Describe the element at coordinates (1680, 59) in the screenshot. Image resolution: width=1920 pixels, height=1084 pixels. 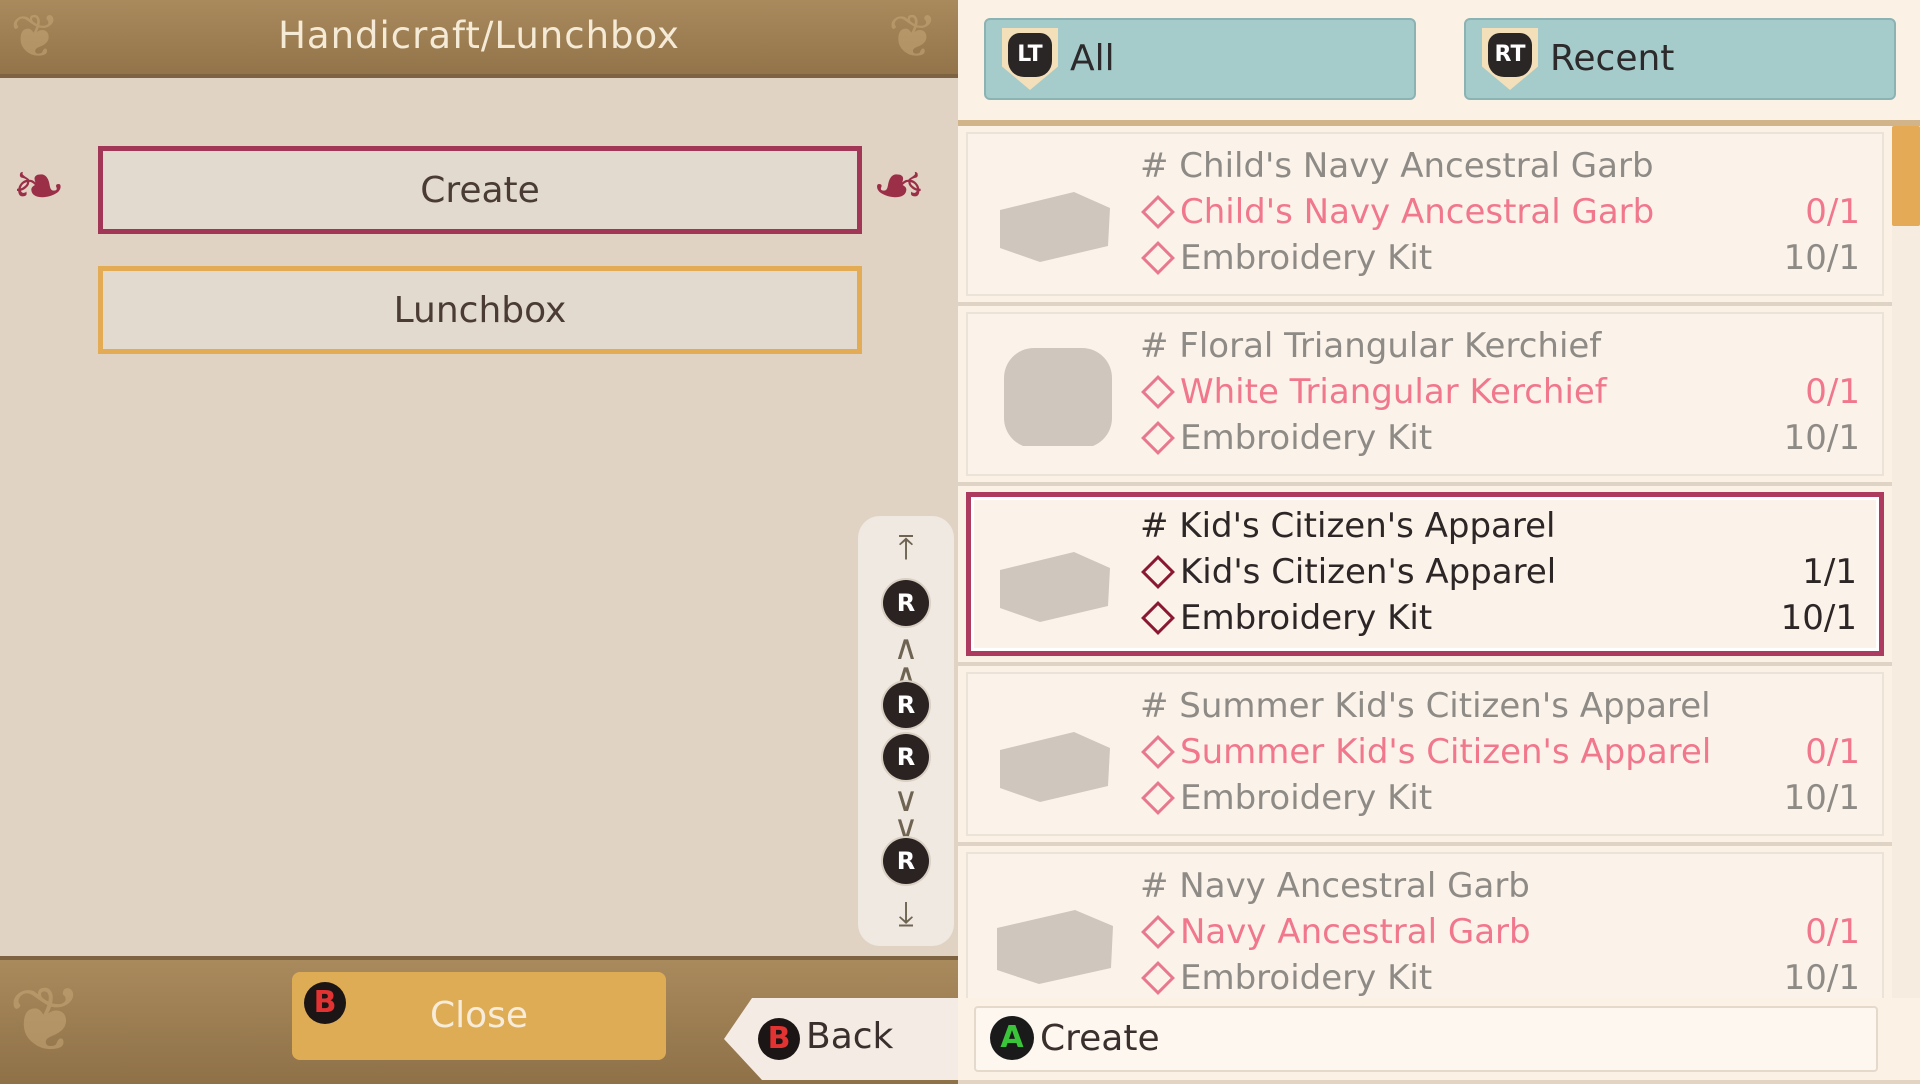
I see `tab-recent: RT Recent` at that location.